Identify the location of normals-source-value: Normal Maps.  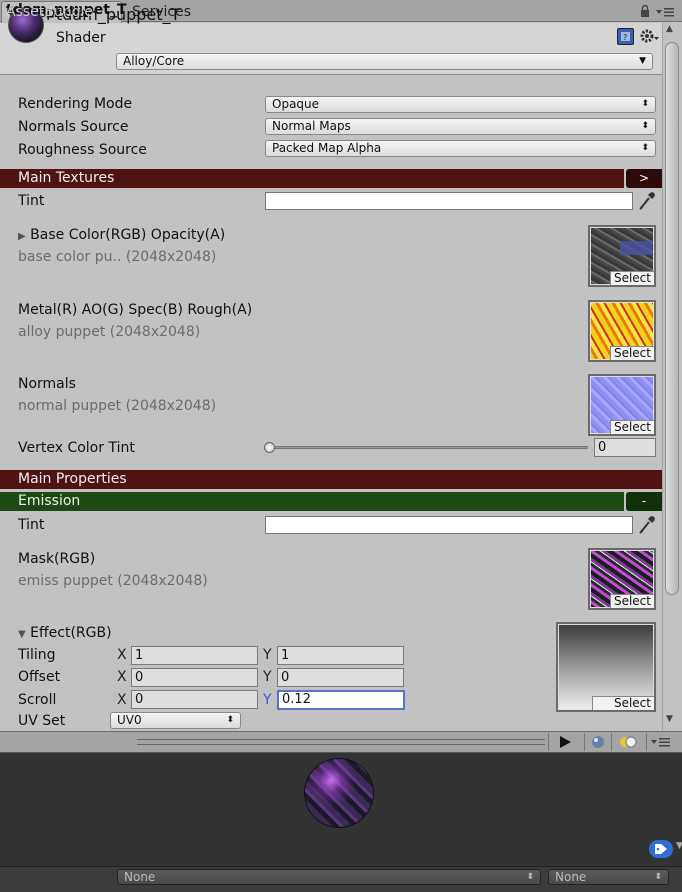
(311, 126).